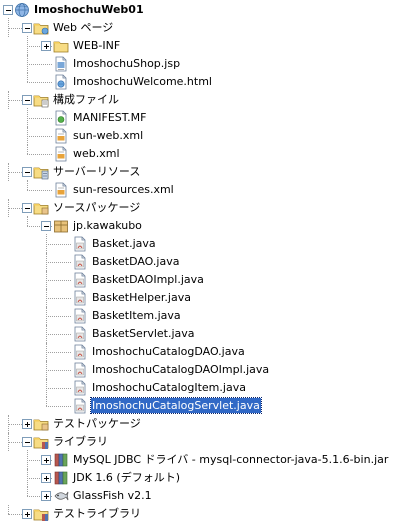 Image resolution: width=394 pixels, height=527 pixels. What do you see at coordinates (97, 513) in the screenshot?
I see `tree-node-label: テストライブラリ` at bounding box center [97, 513].